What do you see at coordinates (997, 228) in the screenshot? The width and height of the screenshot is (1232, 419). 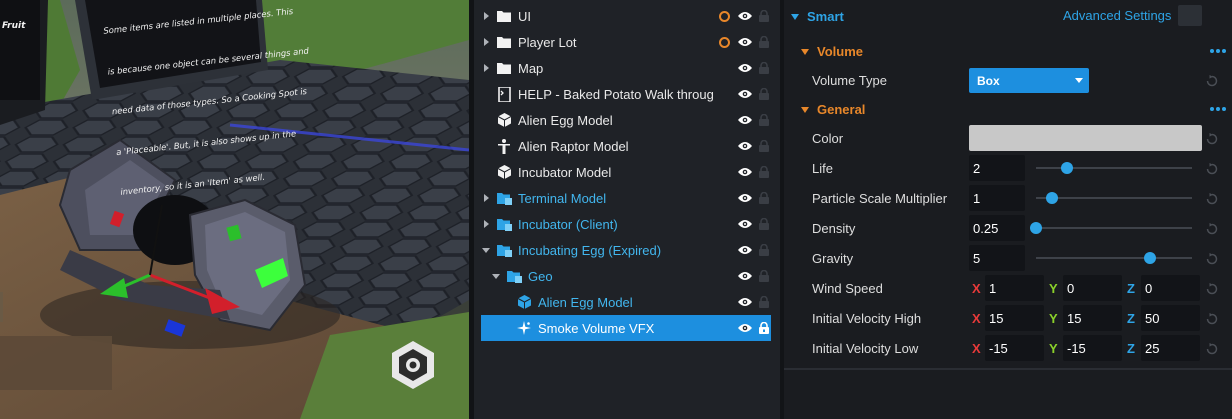 I see `density-field: 0.25` at bounding box center [997, 228].